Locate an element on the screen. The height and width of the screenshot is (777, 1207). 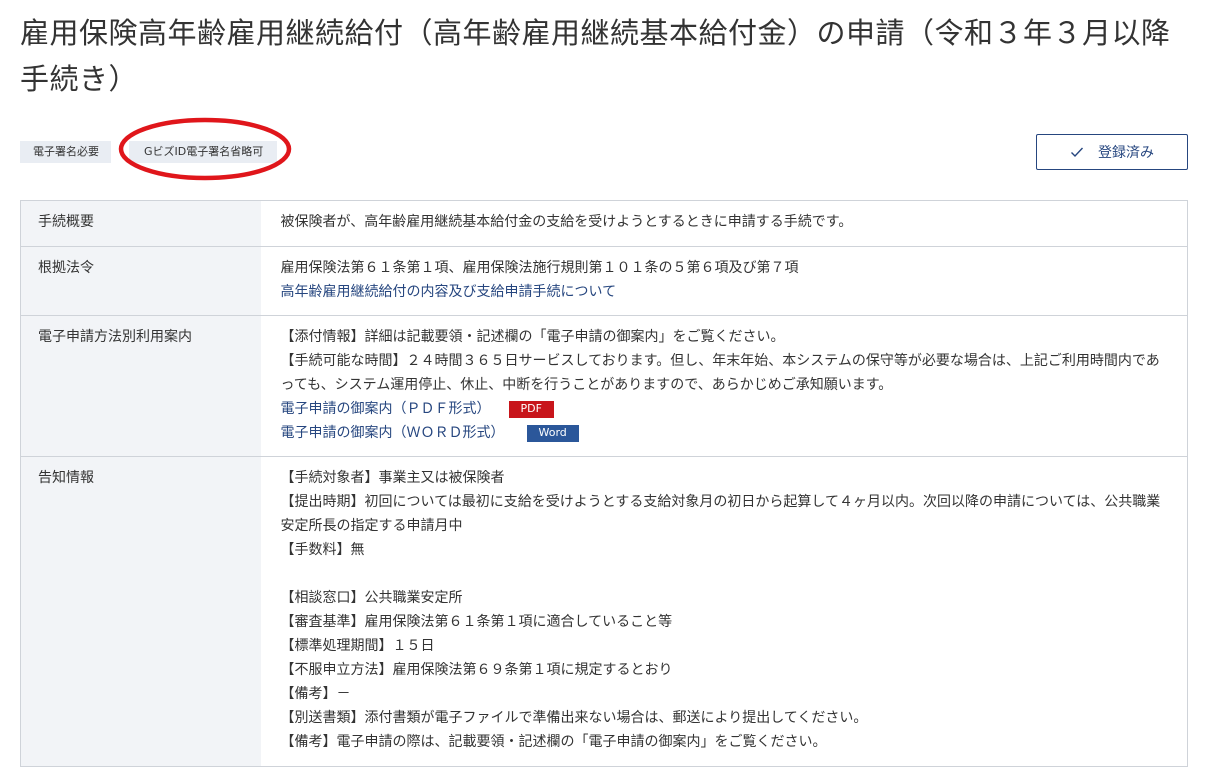
law-guide-link: 高年齢雇用継続給付の内容及び支給申請手続について is located at coordinates (724, 292).